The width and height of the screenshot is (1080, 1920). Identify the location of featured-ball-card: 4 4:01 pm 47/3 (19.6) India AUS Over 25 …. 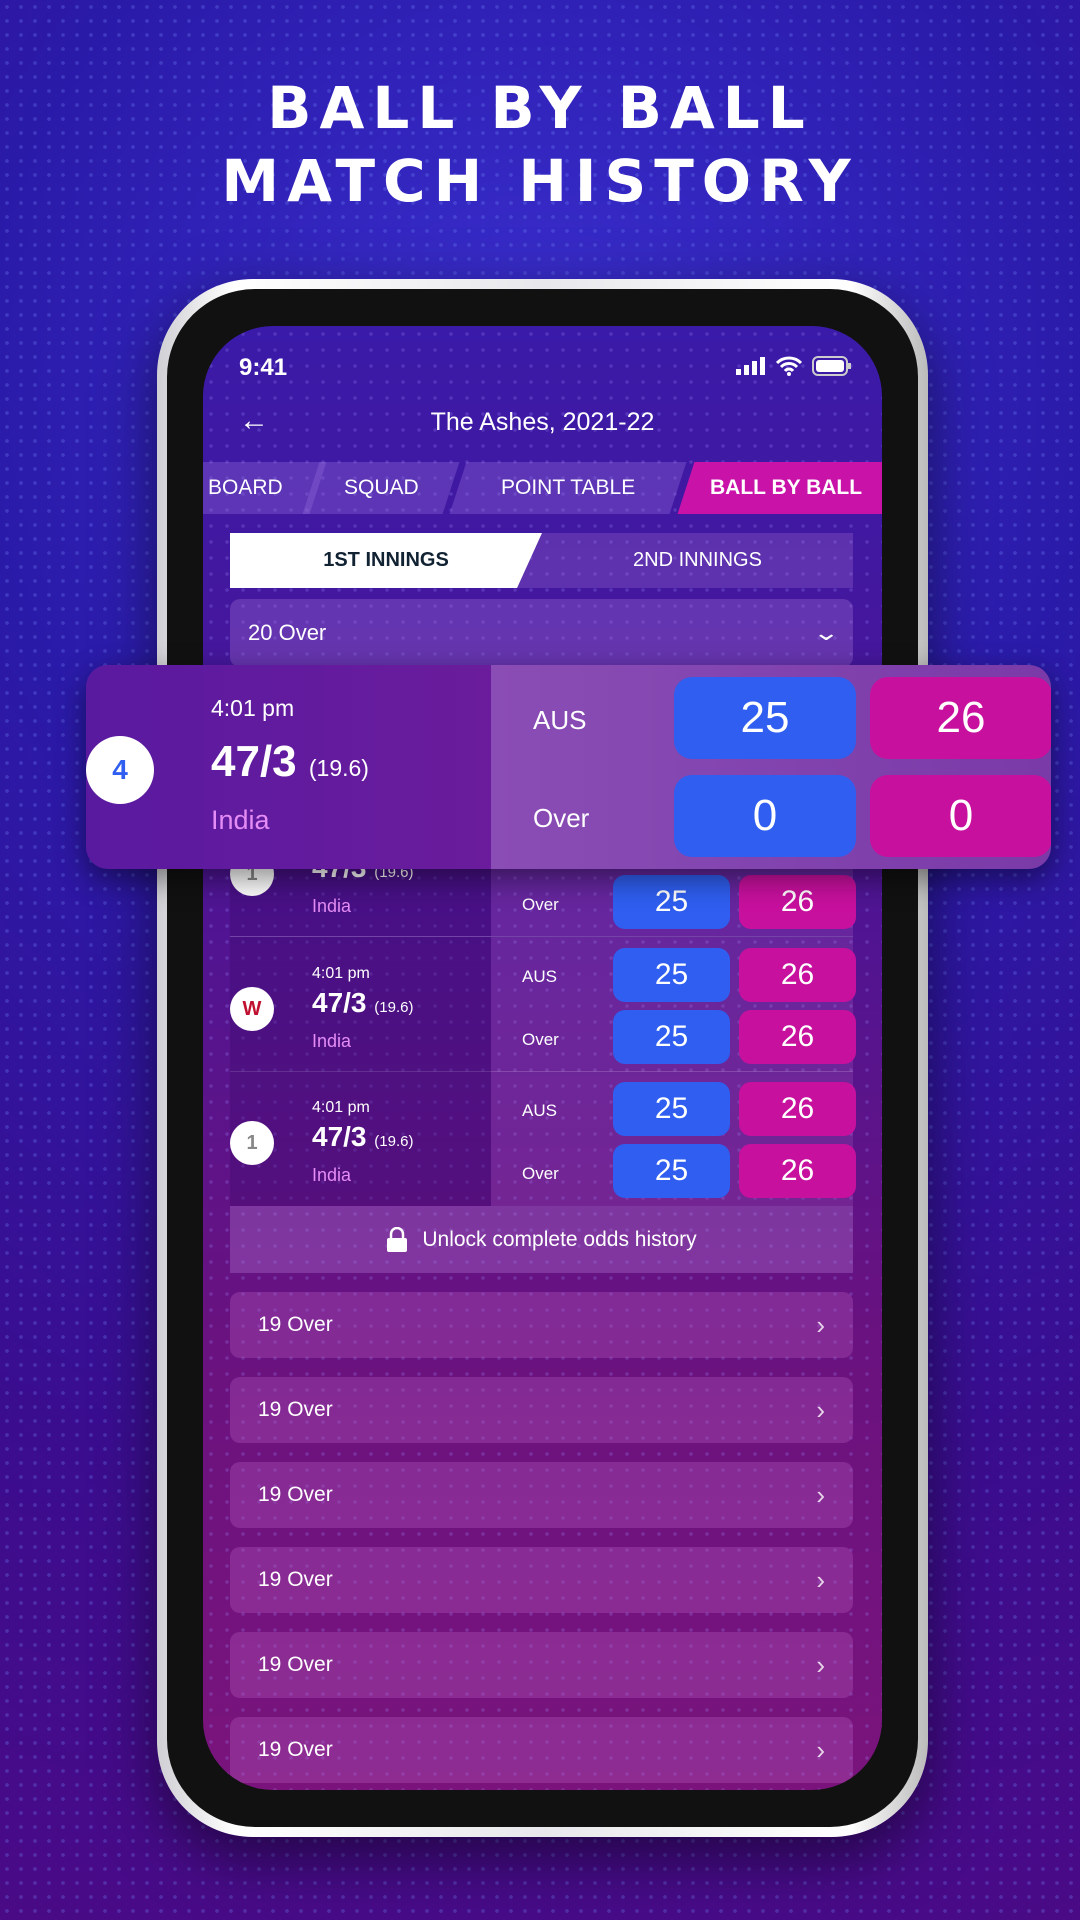
(568, 767).